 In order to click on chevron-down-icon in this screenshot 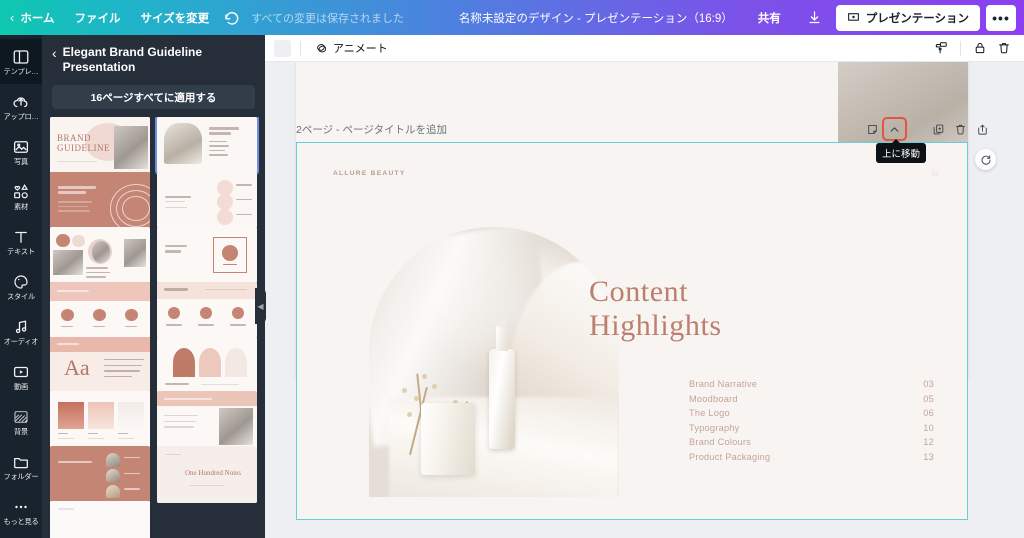, I will do `click(916, 129)`.